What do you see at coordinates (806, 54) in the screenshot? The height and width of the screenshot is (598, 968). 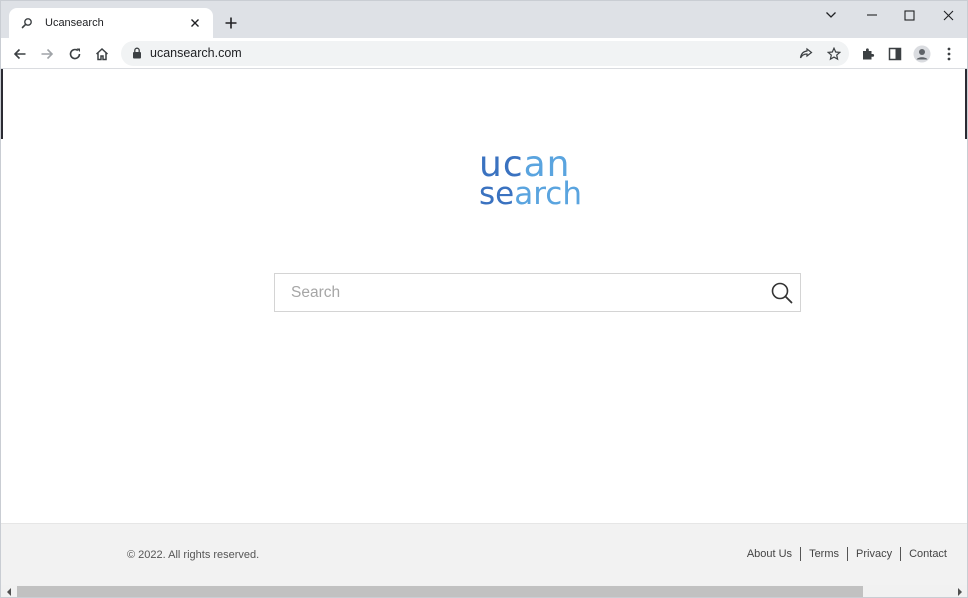 I see `share-icon` at bounding box center [806, 54].